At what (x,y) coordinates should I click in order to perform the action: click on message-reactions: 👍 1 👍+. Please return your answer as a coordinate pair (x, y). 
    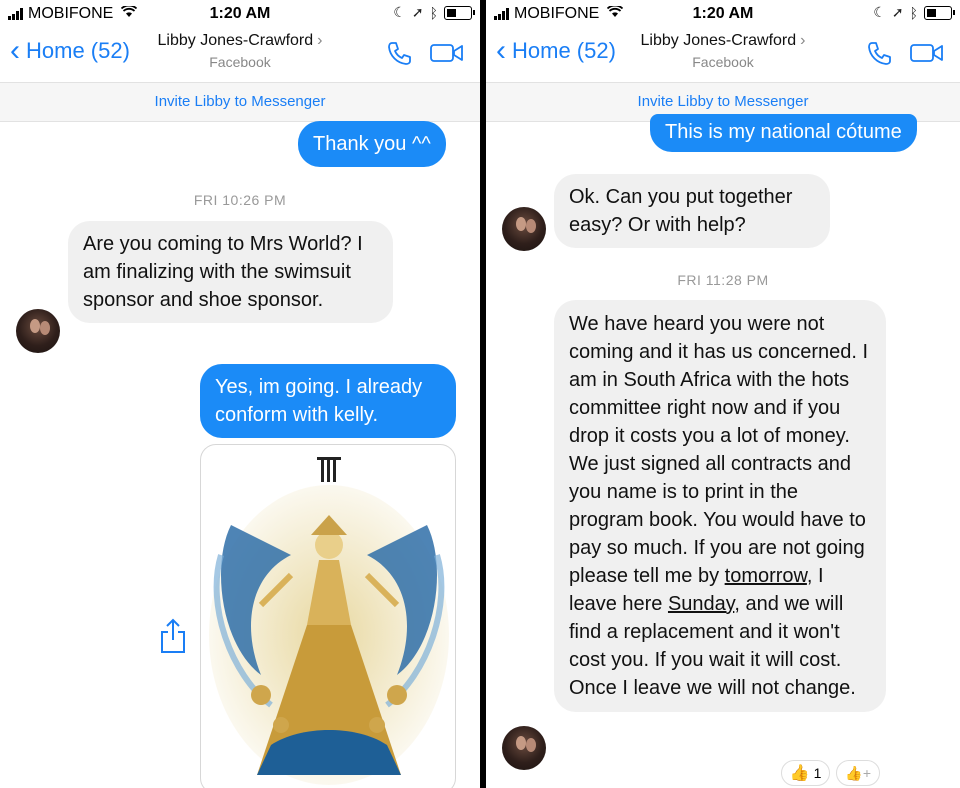
    Looking at the image, I should click on (827, 773).